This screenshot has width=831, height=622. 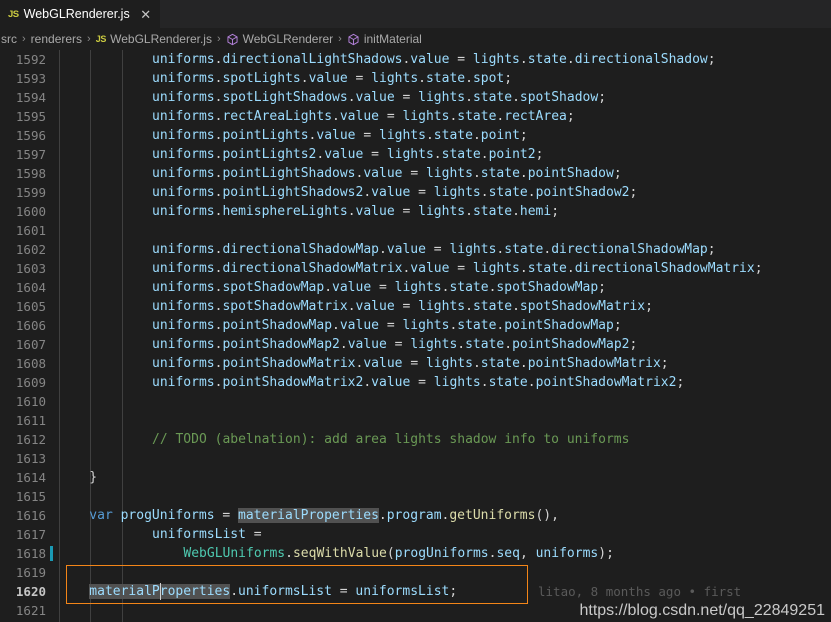 What do you see at coordinates (415, 572) in the screenshot?
I see `code-line: 1619` at bounding box center [415, 572].